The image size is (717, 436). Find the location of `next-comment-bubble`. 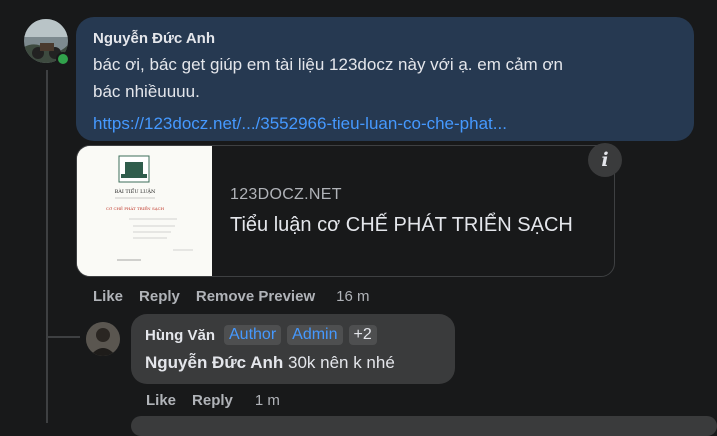

next-comment-bubble is located at coordinates (424, 426).